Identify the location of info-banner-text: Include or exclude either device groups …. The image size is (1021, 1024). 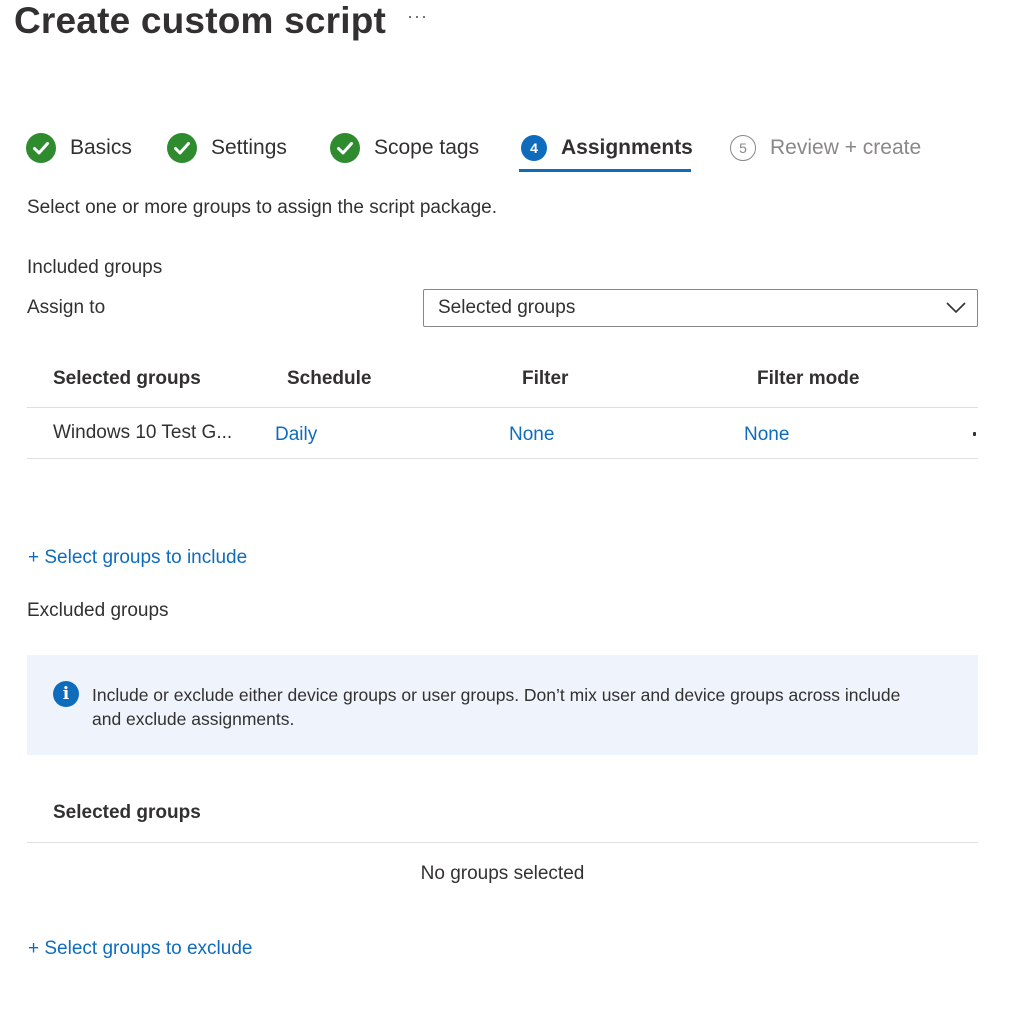
(496, 707).